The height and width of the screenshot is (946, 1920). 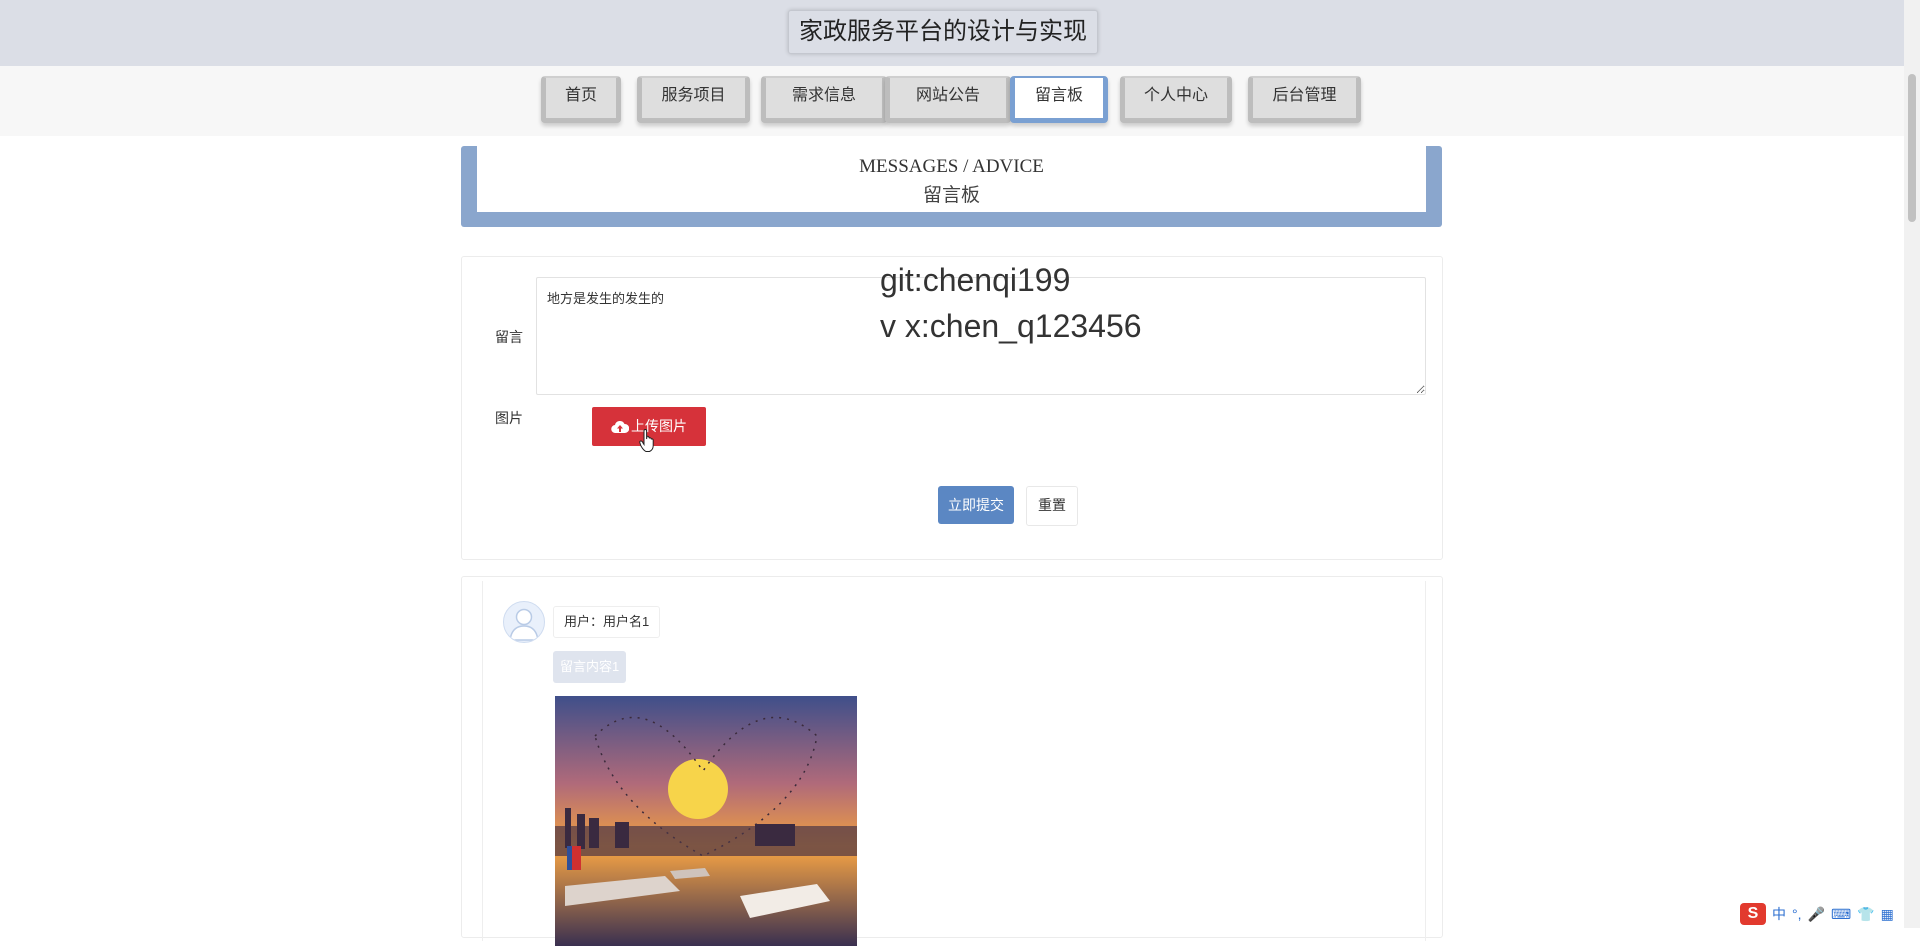 What do you see at coordinates (976, 505) in the screenshot?
I see `submit-button: 立即提交` at bounding box center [976, 505].